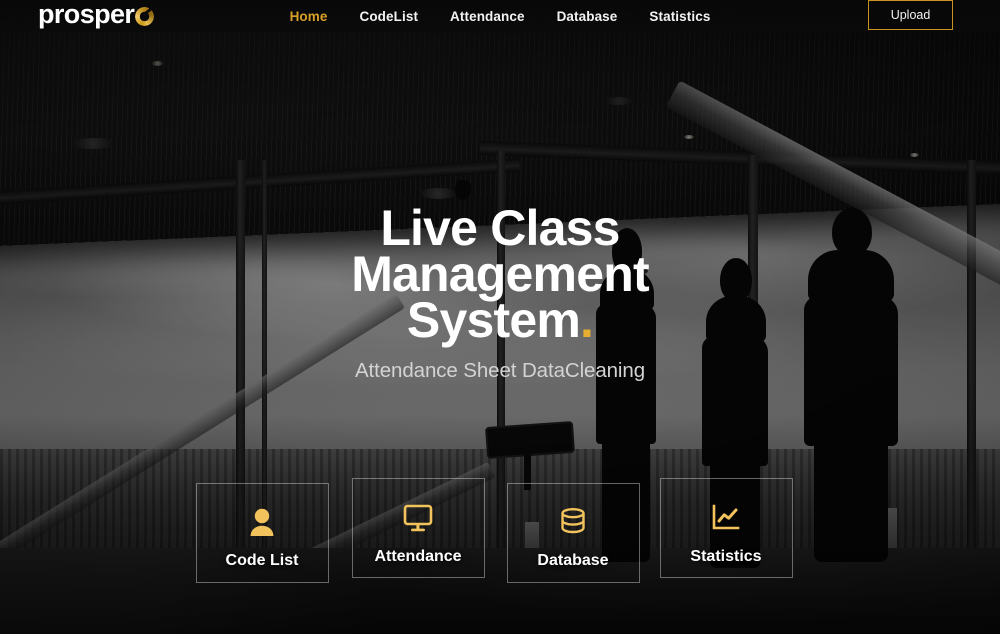 Image resolution: width=1000 pixels, height=634 pixels. What do you see at coordinates (573, 560) in the screenshot?
I see `feature-card-label: Database` at bounding box center [573, 560].